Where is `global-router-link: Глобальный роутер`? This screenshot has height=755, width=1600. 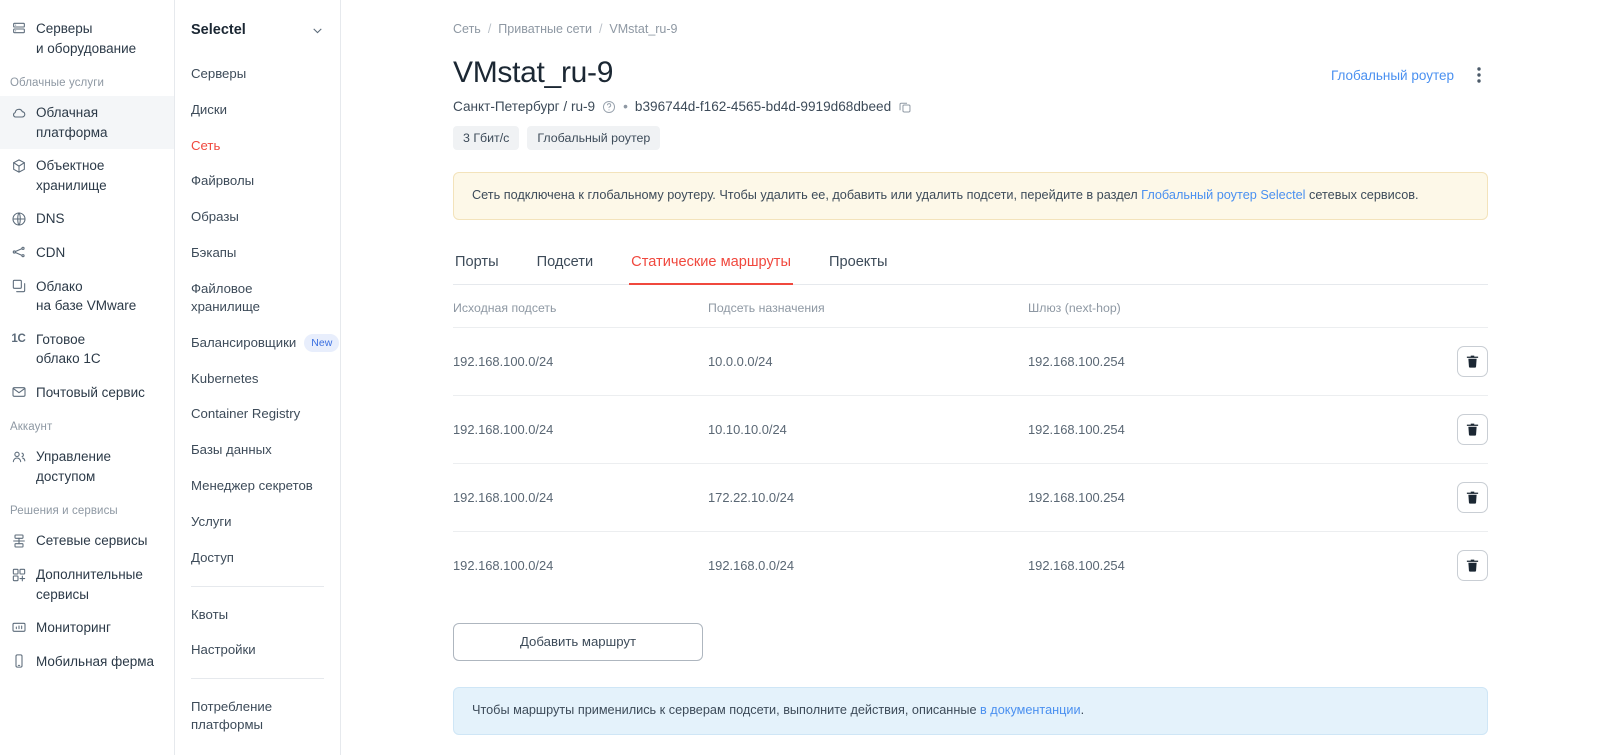 global-router-link: Глобальный роутер is located at coordinates (1392, 75).